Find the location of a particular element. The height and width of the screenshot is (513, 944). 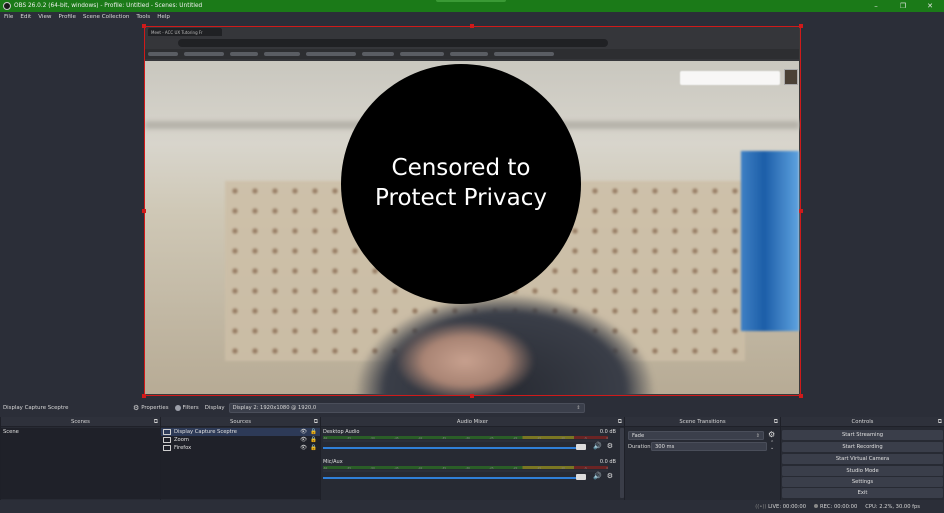

rec-time: REC: 00:00:00 is located at coordinates (839, 506).